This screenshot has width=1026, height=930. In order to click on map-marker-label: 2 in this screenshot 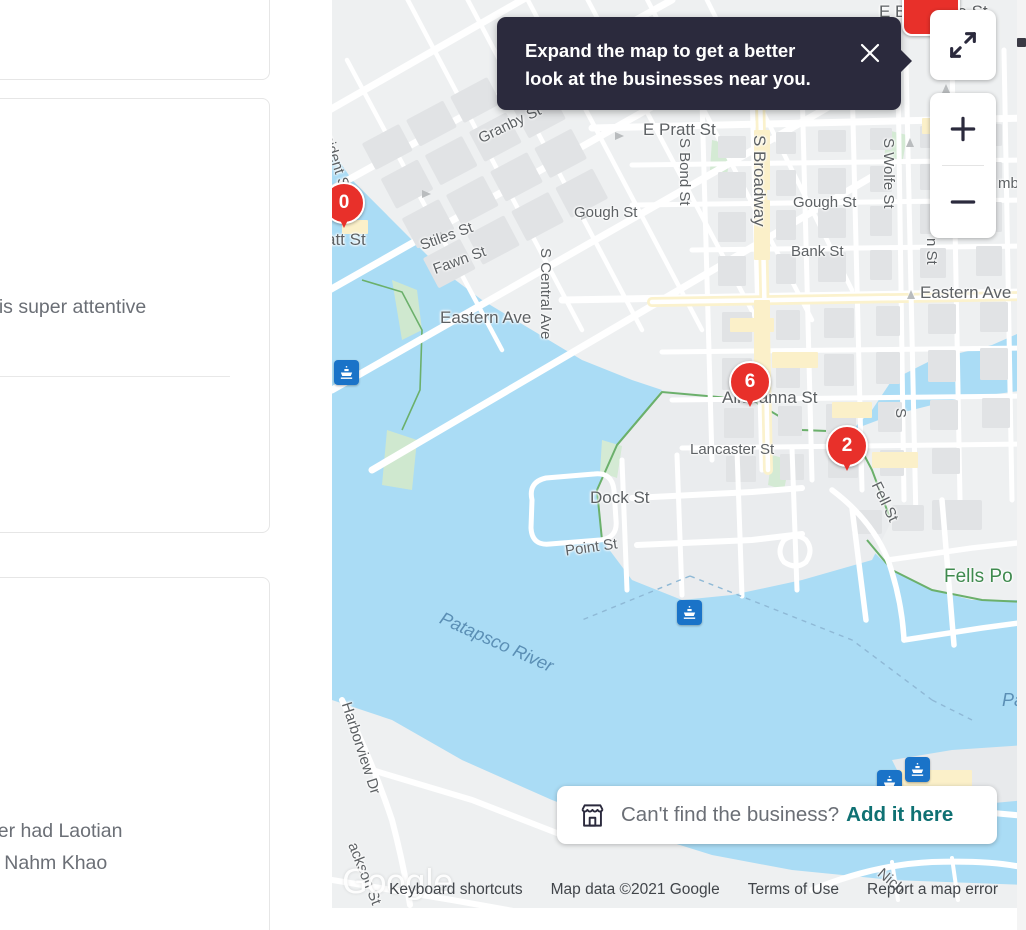, I will do `click(847, 445)`.